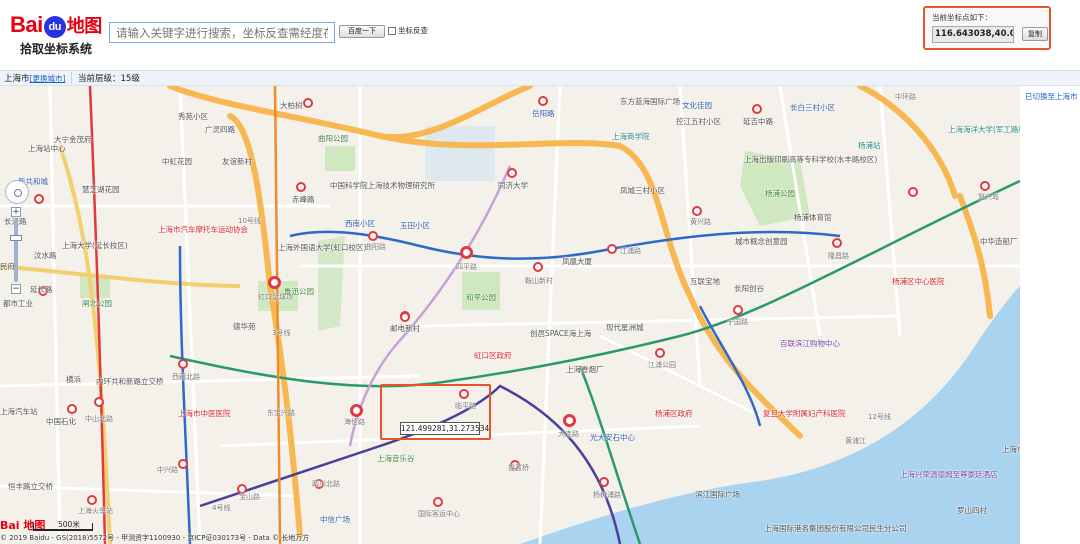 Image resolution: width=1080 pixels, height=544 pixels. What do you see at coordinates (249, 497) in the screenshot?
I see `map-label: 宝山路` at bounding box center [249, 497].